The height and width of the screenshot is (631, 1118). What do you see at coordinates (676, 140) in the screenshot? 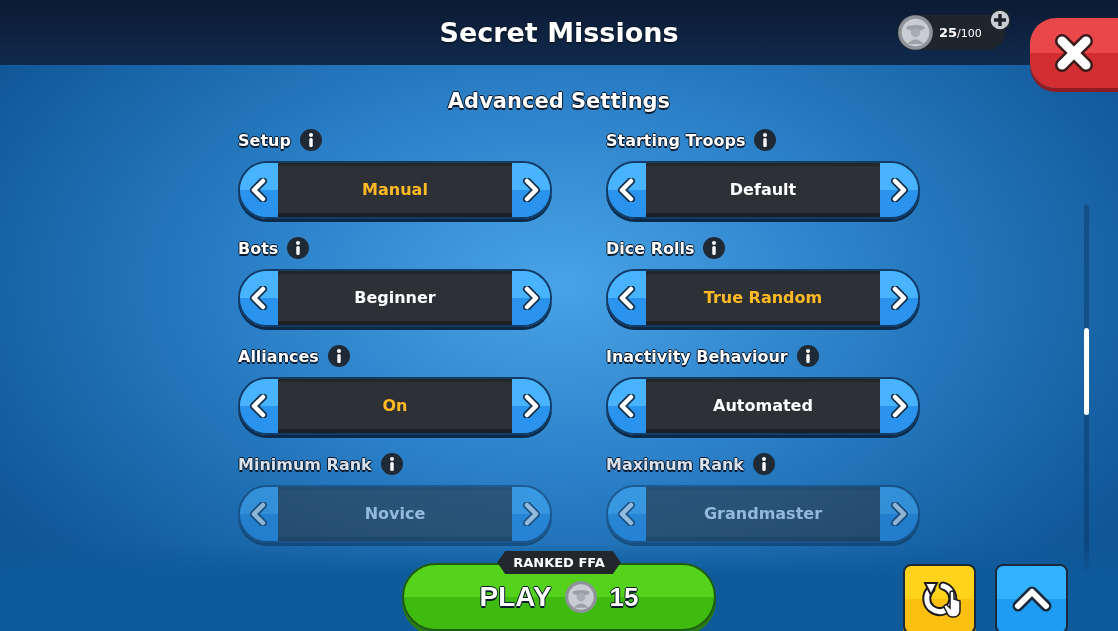
I see `setting-label: Starting Troops` at bounding box center [676, 140].